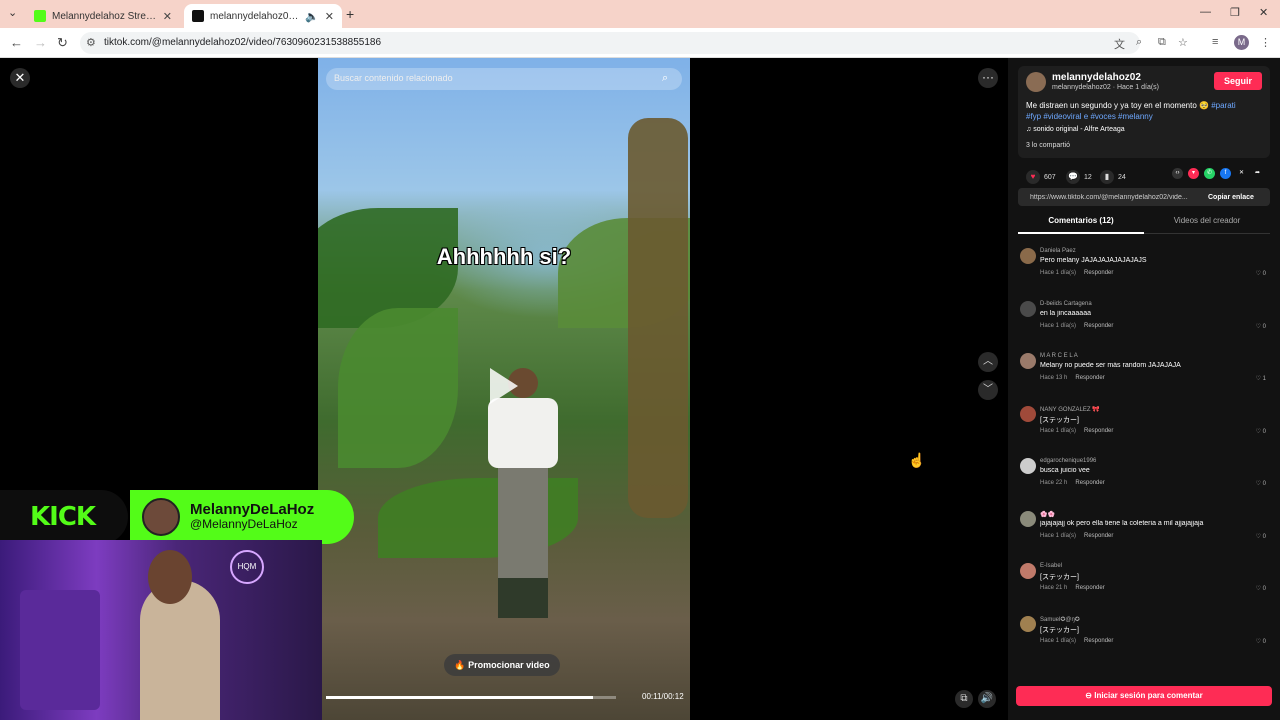  What do you see at coordinates (504, 386) in the screenshot?
I see `play-icon` at bounding box center [504, 386].